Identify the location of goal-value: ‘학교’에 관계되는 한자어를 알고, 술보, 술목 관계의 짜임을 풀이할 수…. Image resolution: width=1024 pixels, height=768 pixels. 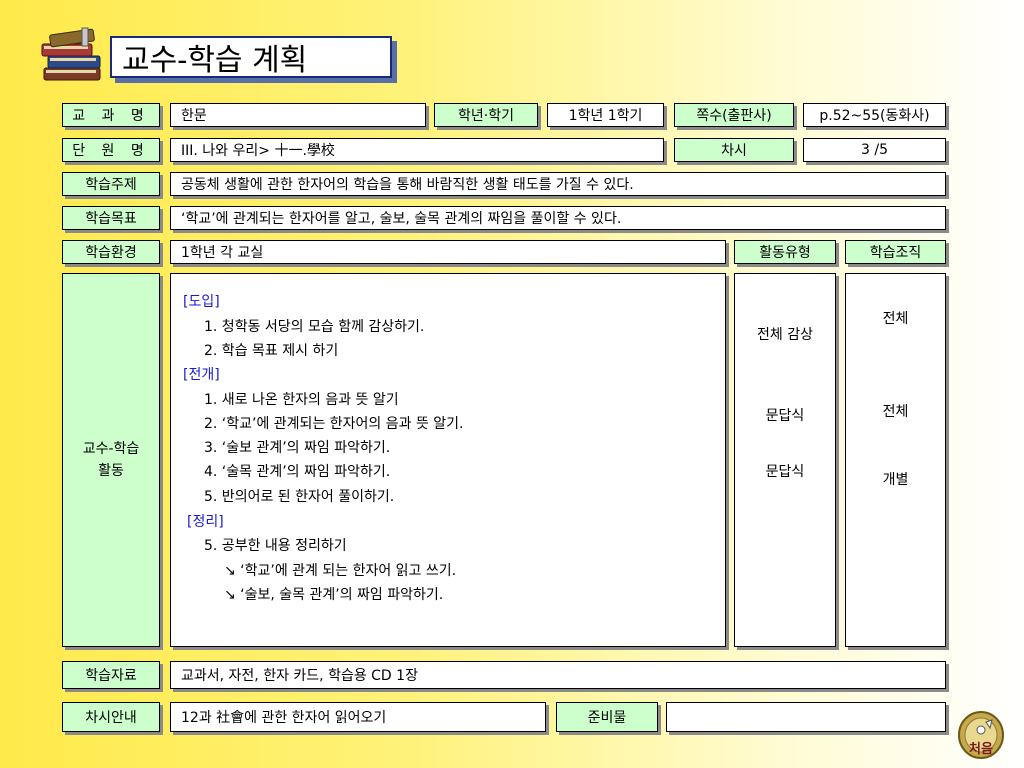
(558, 218).